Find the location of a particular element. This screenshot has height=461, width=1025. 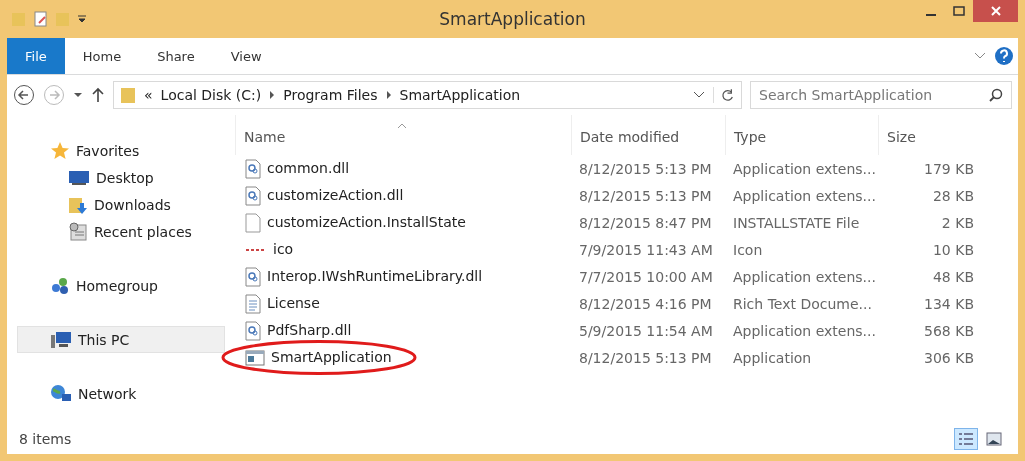

date-cell-text: 5/9/2015 11:54 AM is located at coordinates (646, 330).